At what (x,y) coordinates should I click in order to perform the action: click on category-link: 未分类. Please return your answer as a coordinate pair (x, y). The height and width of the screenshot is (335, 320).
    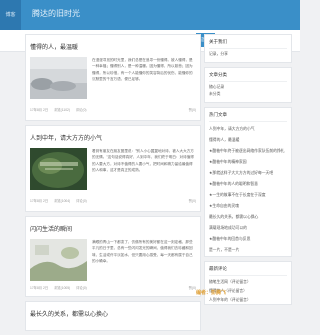
    Looking at the image, I should click on (248, 94).